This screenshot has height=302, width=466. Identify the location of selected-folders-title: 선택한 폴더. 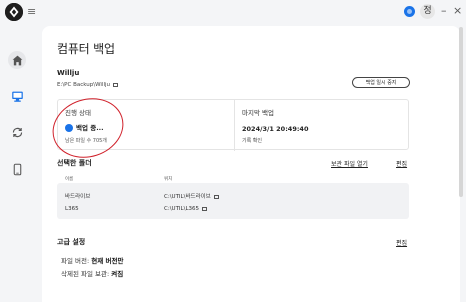
(74, 163).